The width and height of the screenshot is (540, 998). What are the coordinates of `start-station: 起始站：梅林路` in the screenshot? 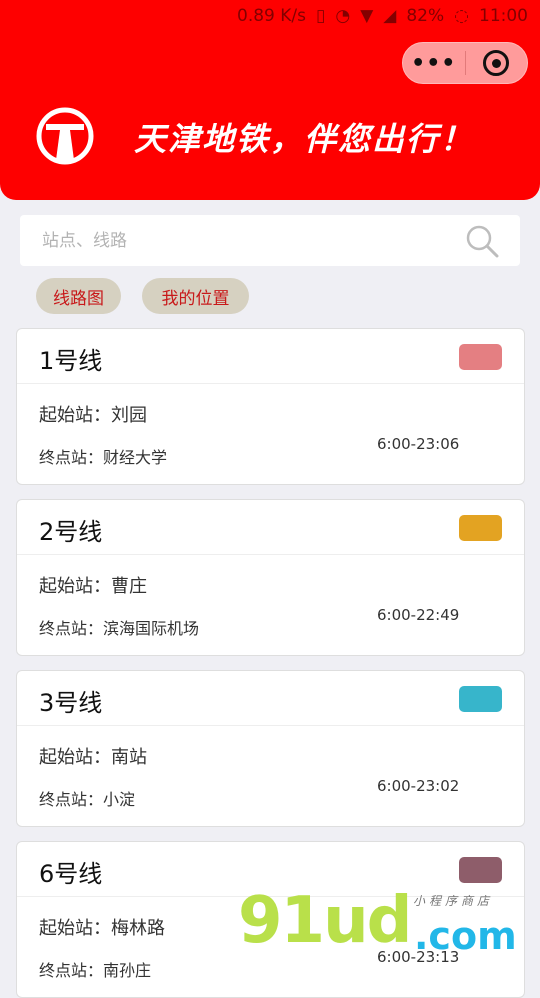 It's located at (102, 927).